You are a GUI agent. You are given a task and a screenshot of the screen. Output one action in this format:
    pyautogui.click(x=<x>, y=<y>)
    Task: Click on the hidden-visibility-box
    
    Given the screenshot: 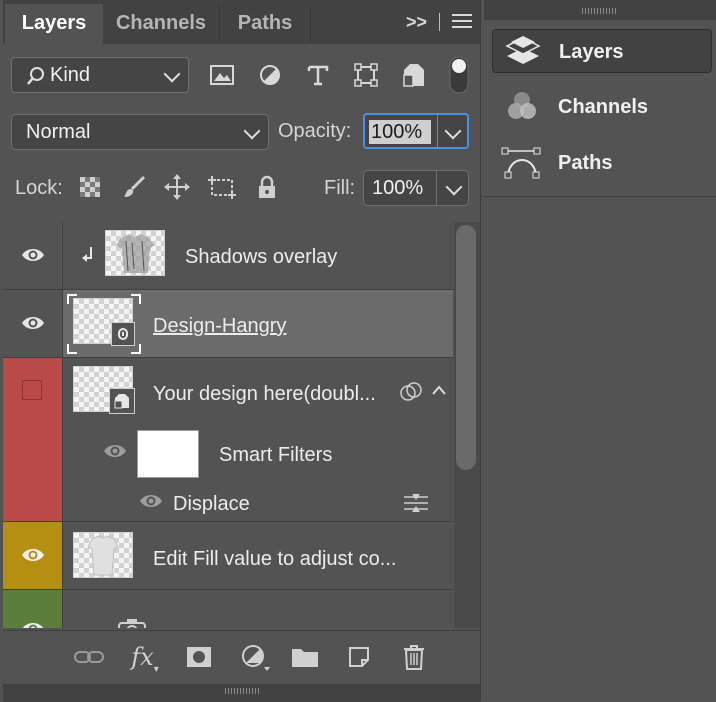 What is the action you would take?
    pyautogui.click(x=32, y=390)
    